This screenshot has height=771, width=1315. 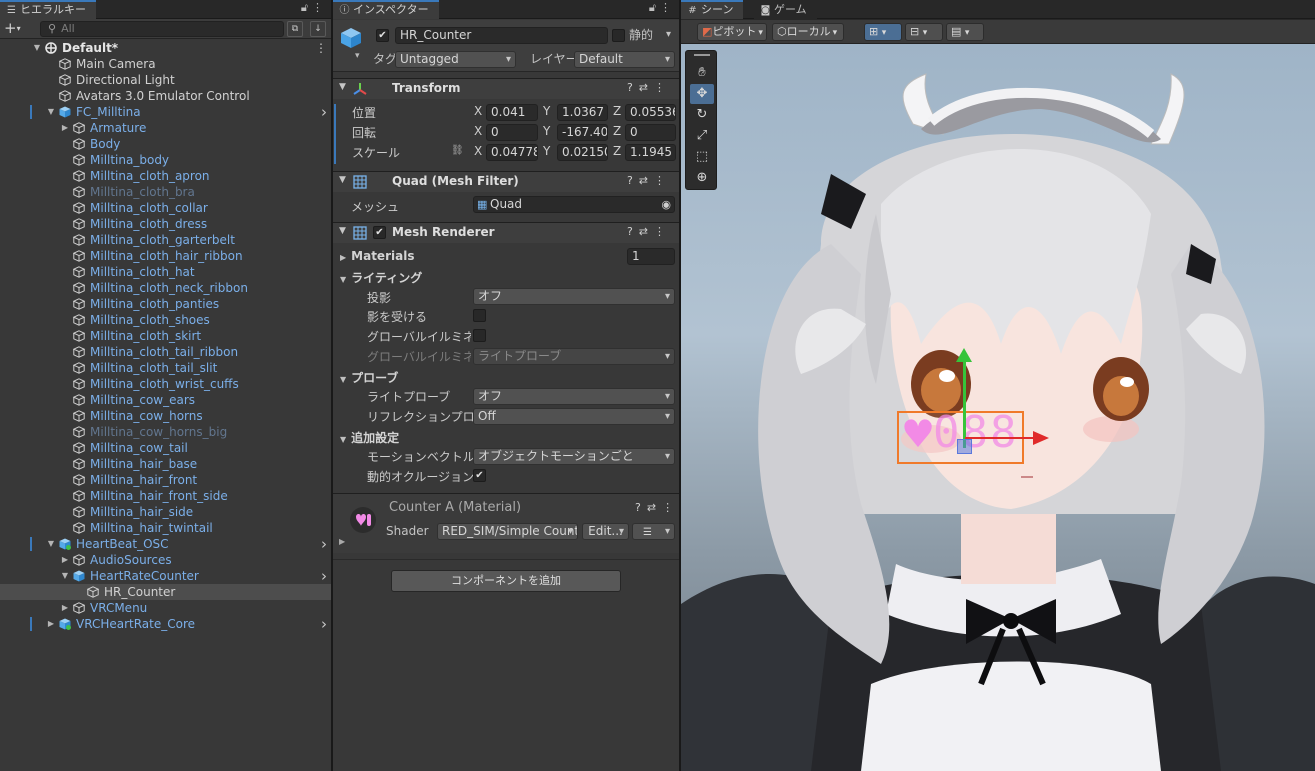 I want to click on hierarchy-item: Body, so click(x=165, y=144).